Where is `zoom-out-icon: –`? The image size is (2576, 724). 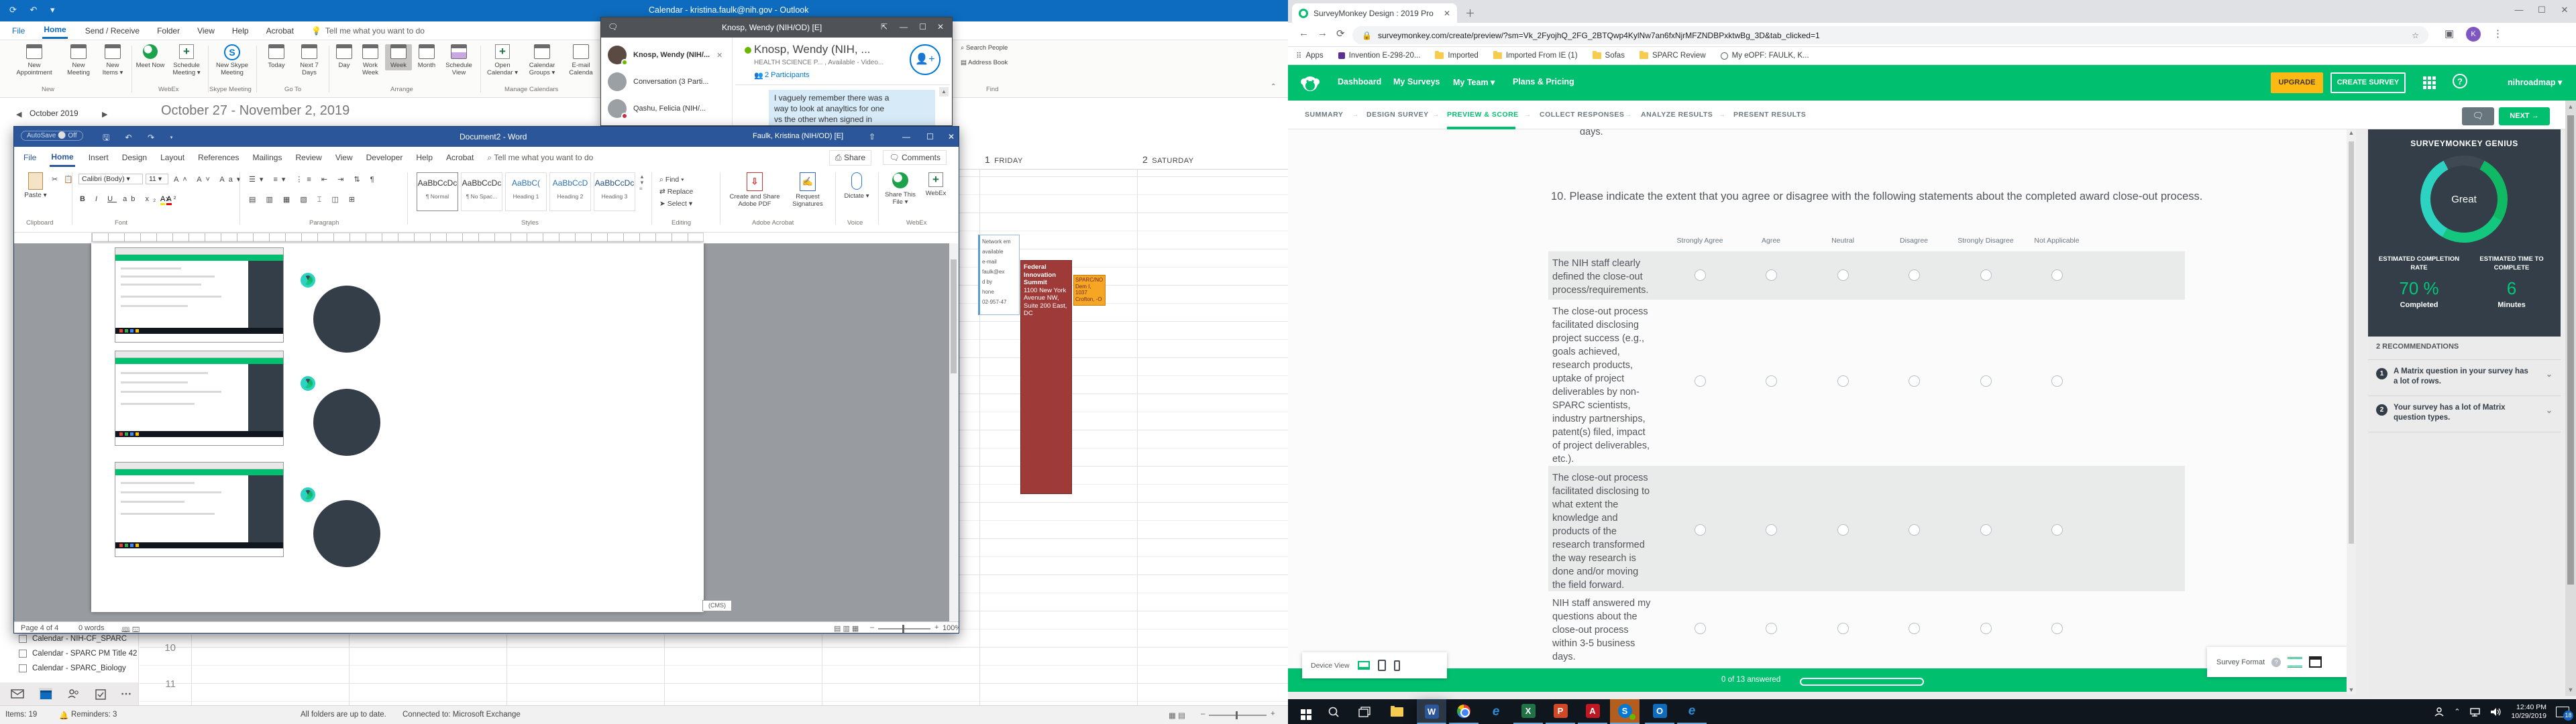 zoom-out-icon: – is located at coordinates (872, 627).